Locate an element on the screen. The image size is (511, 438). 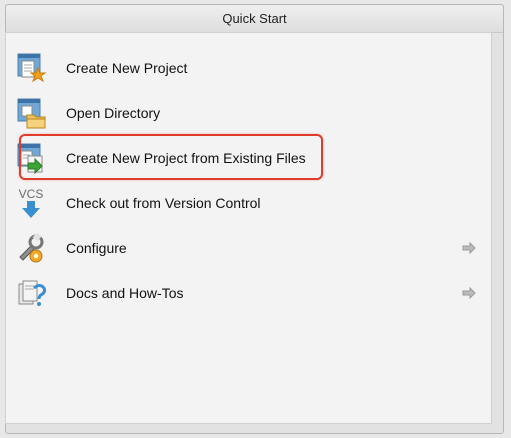
open-directory-label: Open Directory is located at coordinates (113, 113).